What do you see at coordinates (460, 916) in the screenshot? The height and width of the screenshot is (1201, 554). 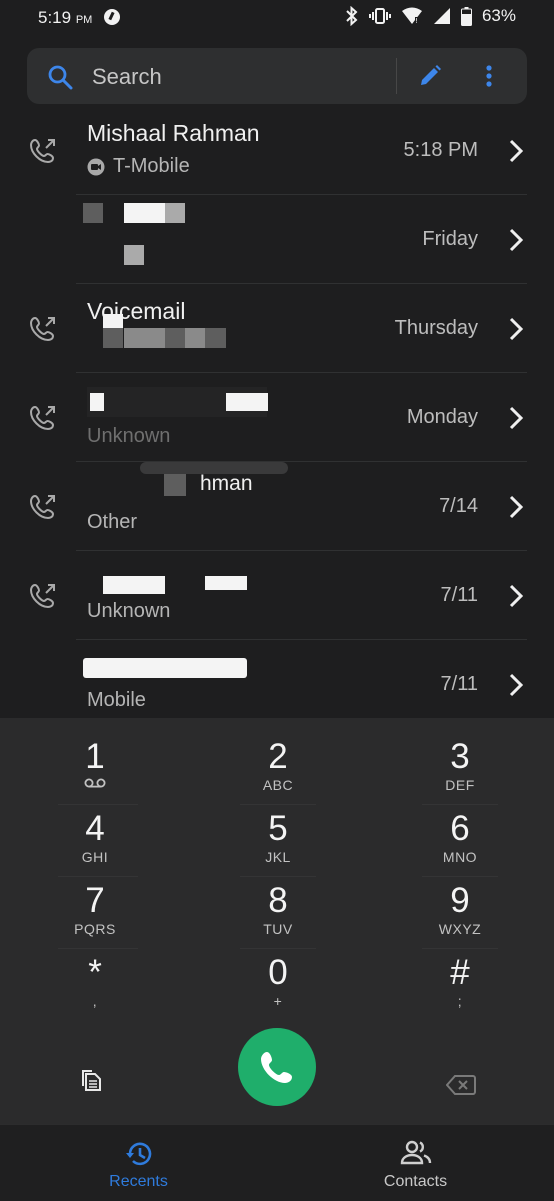 I see `dial-key-9: 9 WXYZ` at bounding box center [460, 916].